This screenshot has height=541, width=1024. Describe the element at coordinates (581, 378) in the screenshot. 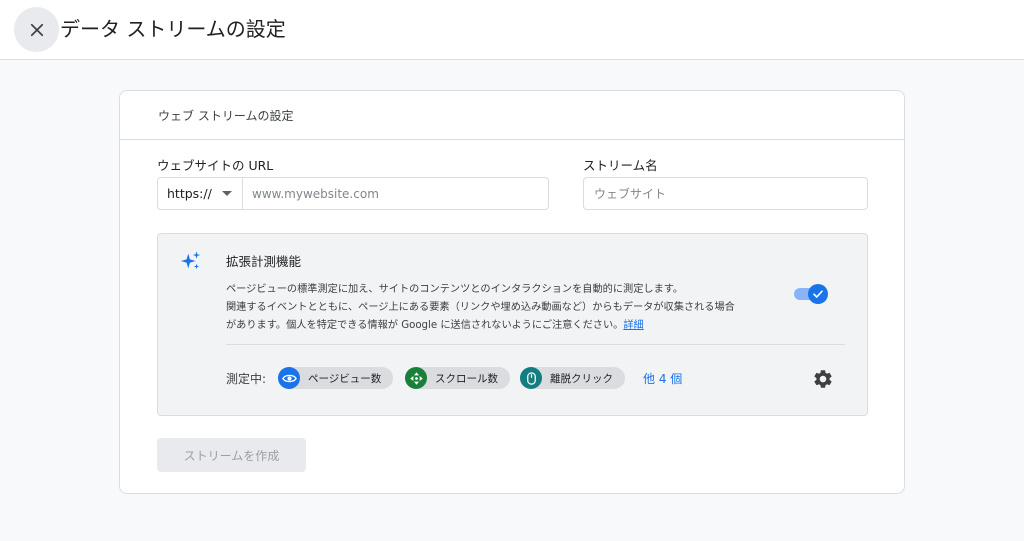

I see `chip-label: 離脱クリック` at that location.